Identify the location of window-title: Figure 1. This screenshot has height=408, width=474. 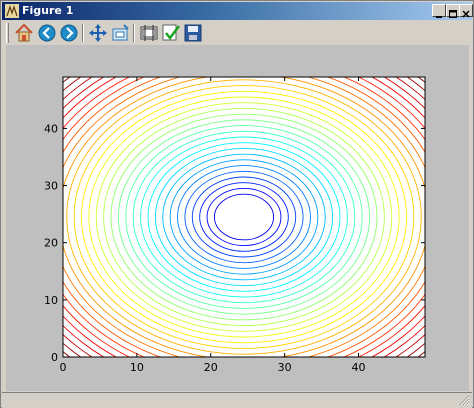
(48, 10).